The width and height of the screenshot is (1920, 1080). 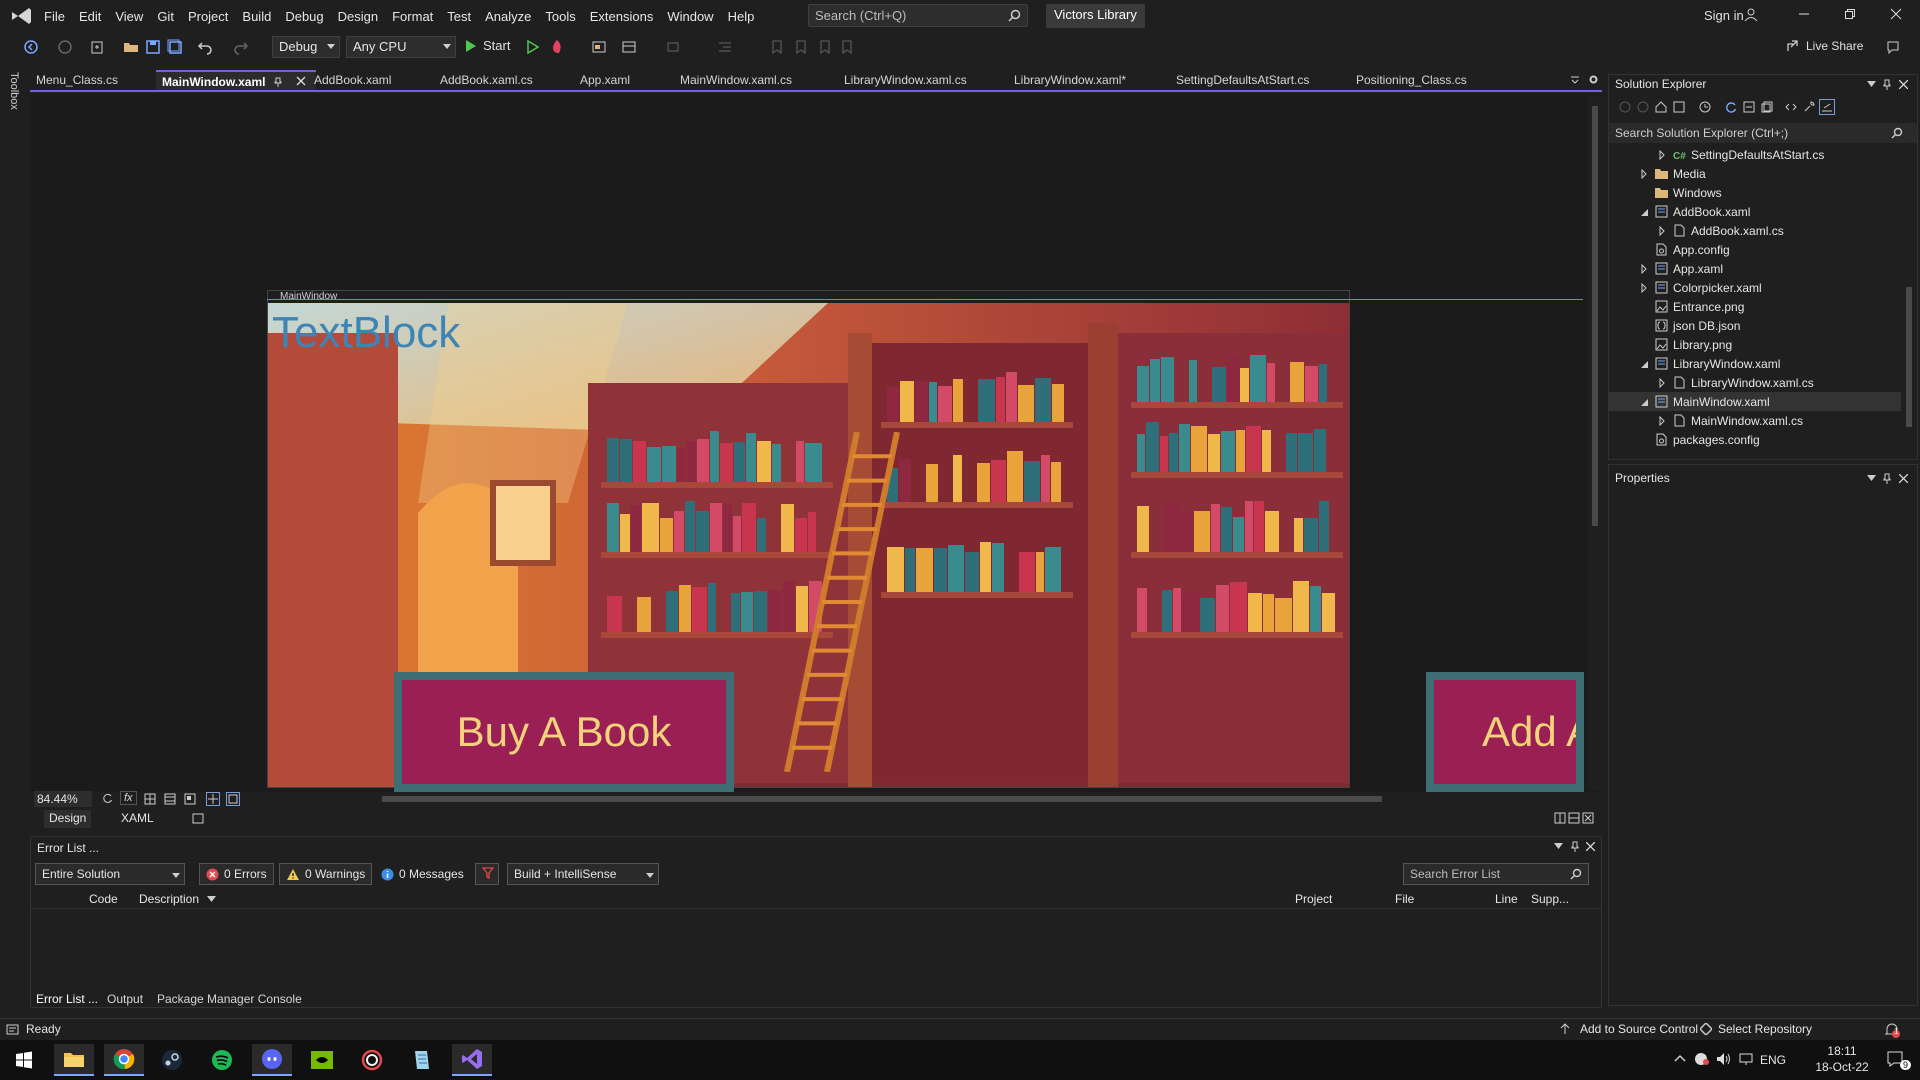 I want to click on column-description: Description, so click(x=169, y=899).